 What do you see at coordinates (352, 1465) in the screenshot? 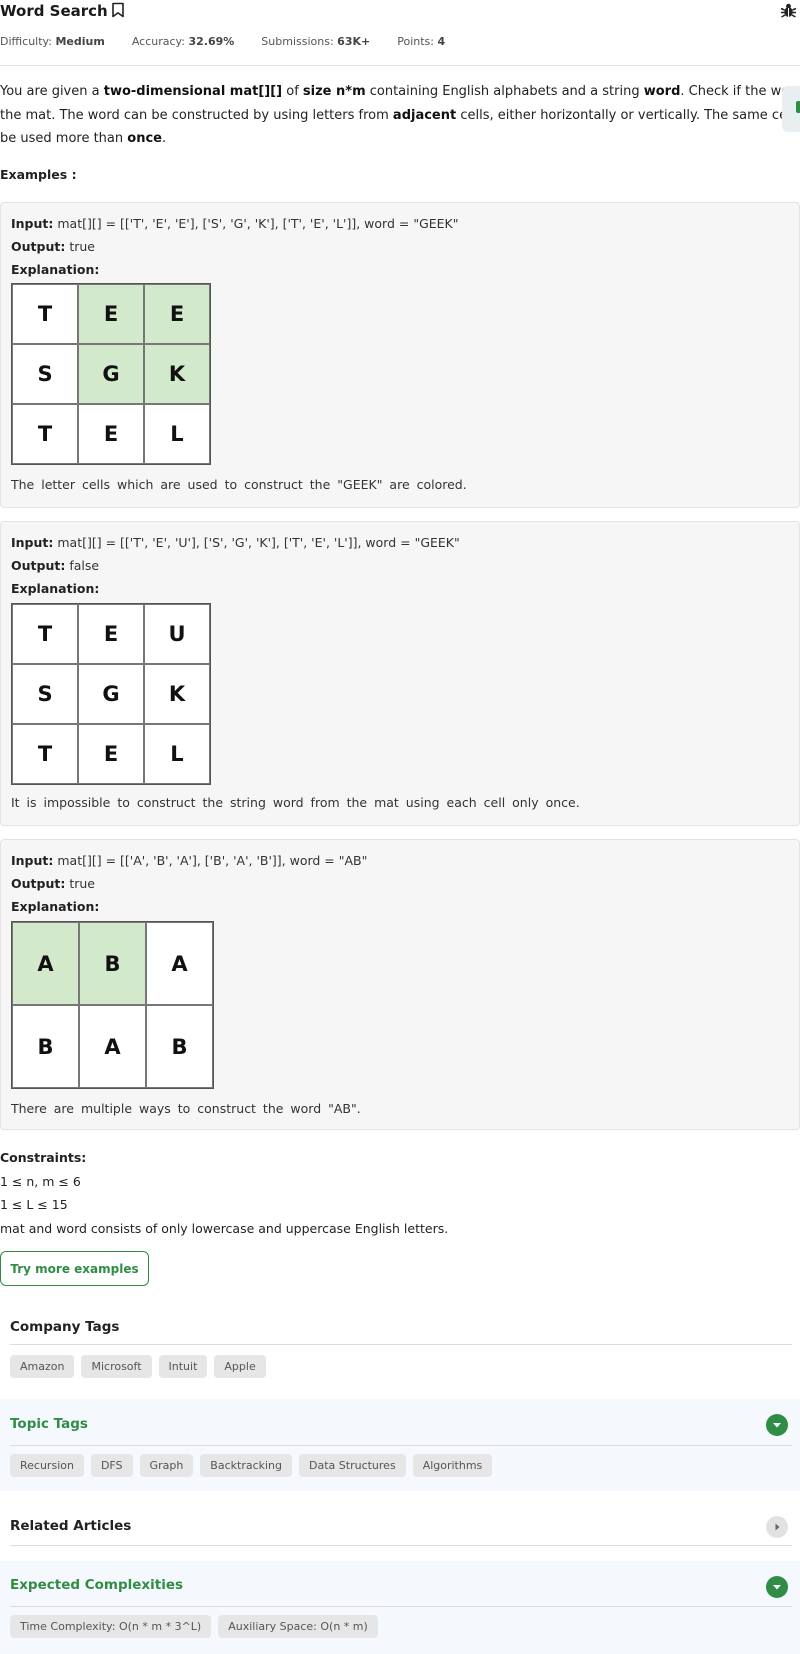
I see `topic-tag: Data Structures` at bounding box center [352, 1465].